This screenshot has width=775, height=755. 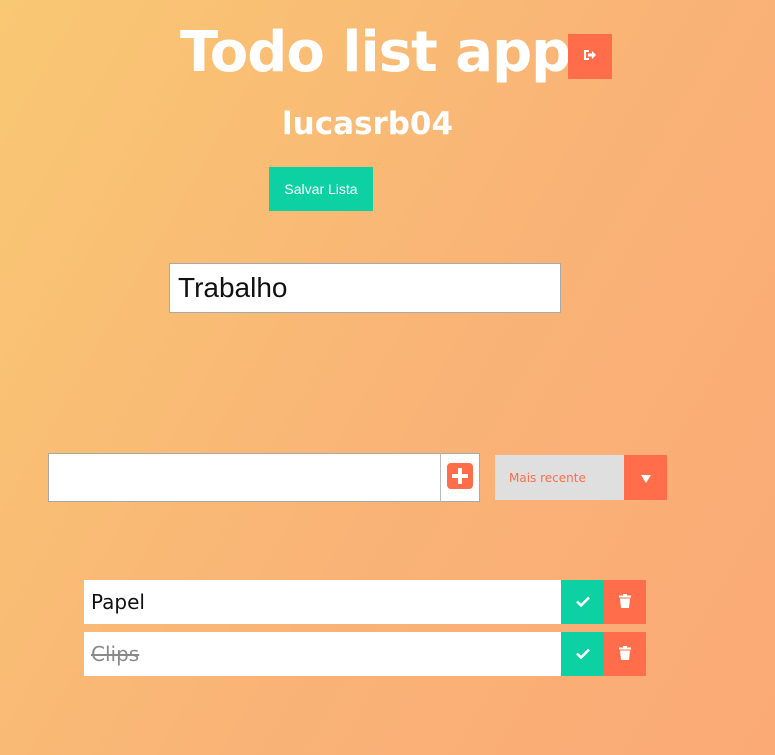 I want to click on filter-selected-value: Mais recente, so click(x=559, y=477).